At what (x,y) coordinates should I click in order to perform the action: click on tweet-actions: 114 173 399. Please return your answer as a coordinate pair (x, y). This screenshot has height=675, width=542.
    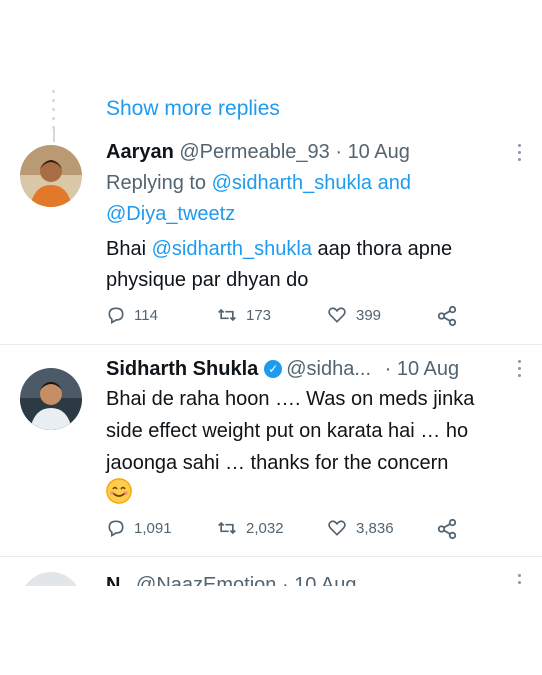
    Looking at the image, I should click on (286, 317).